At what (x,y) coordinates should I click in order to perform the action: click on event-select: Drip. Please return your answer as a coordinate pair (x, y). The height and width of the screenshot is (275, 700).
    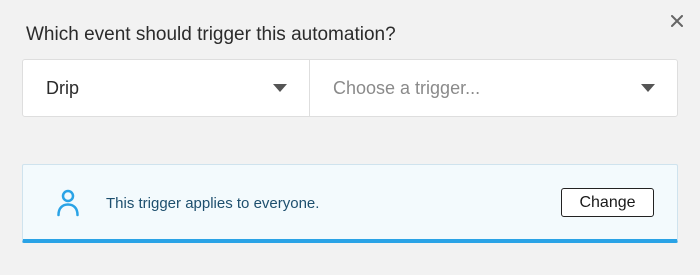
    Looking at the image, I should click on (166, 88).